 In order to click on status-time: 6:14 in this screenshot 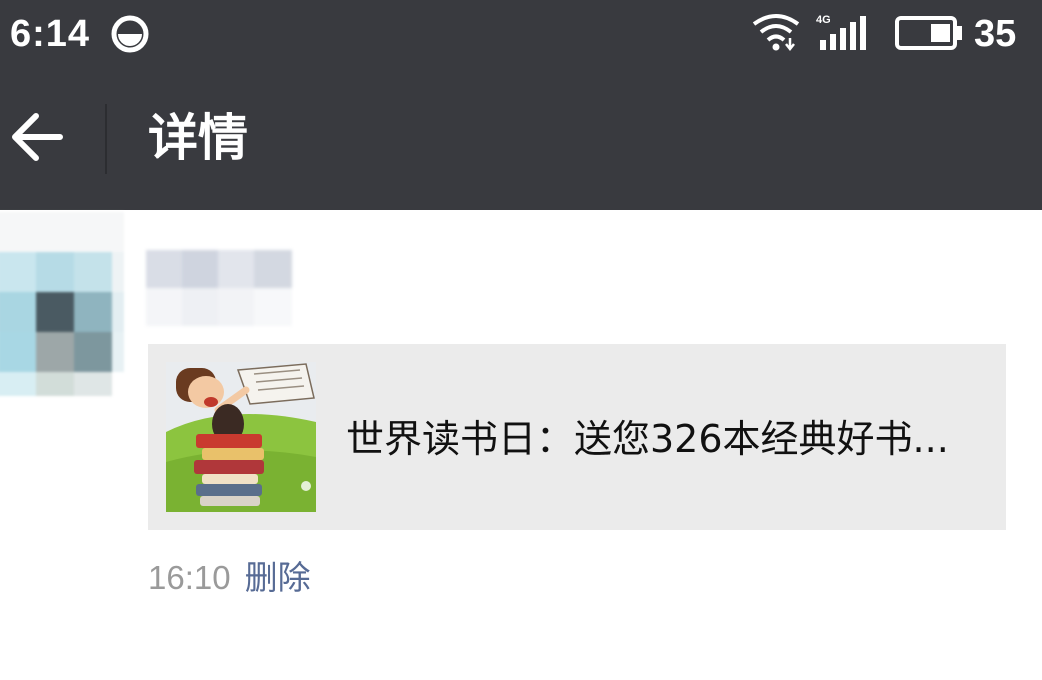, I will do `click(50, 34)`.